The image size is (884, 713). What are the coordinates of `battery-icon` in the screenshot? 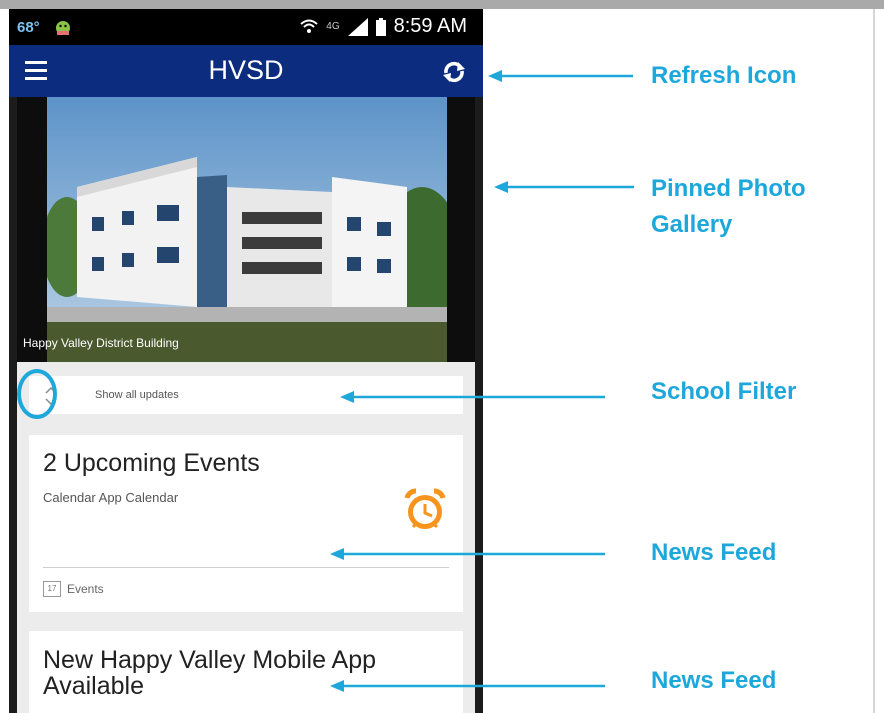 It's located at (380, 26).